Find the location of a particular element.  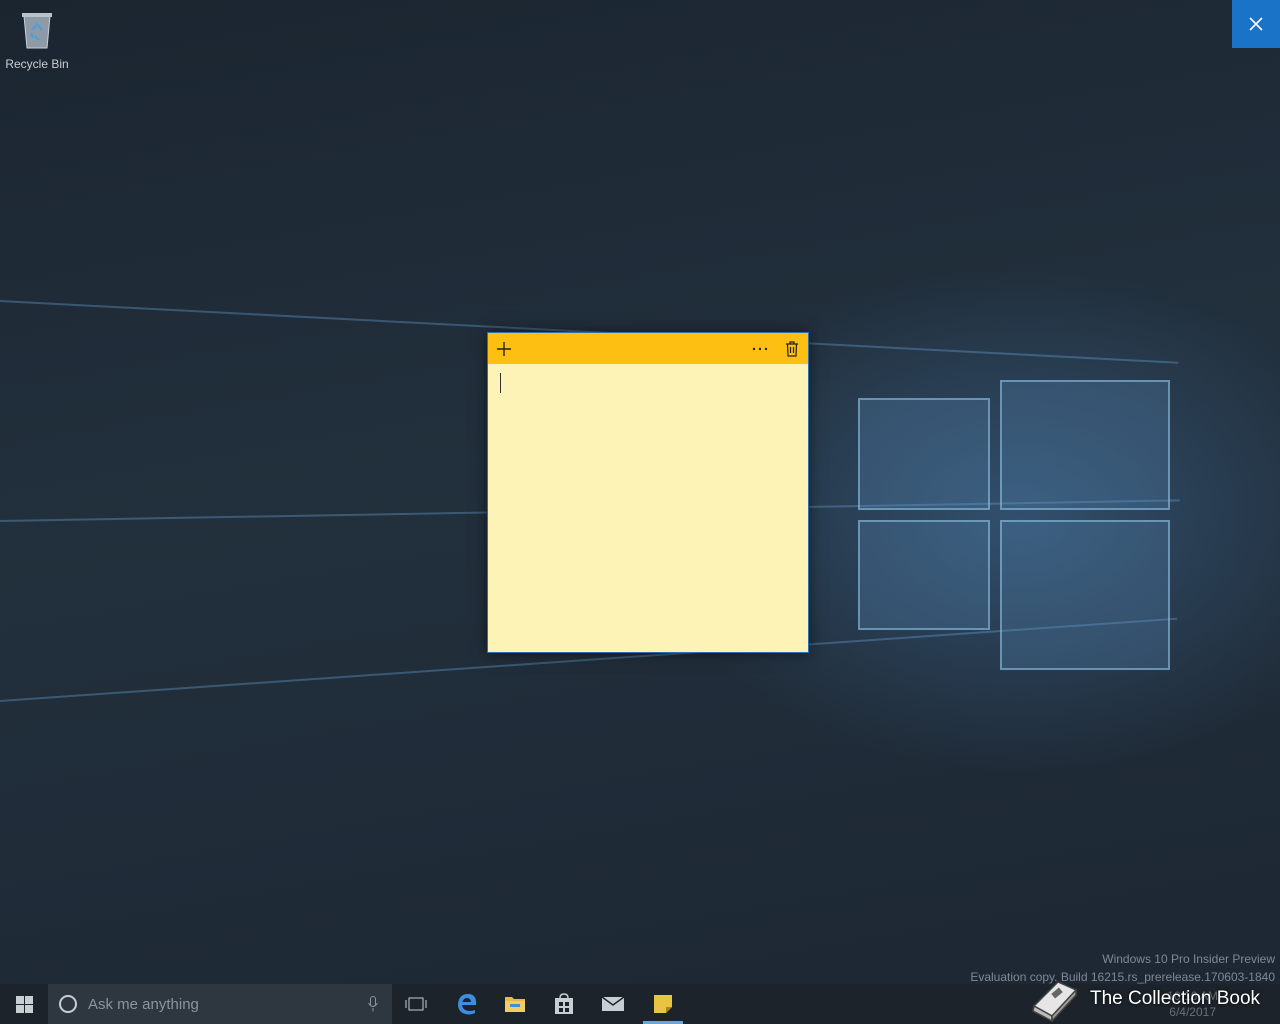

recycle-bin: Recycle Bin is located at coordinates (37, 41).